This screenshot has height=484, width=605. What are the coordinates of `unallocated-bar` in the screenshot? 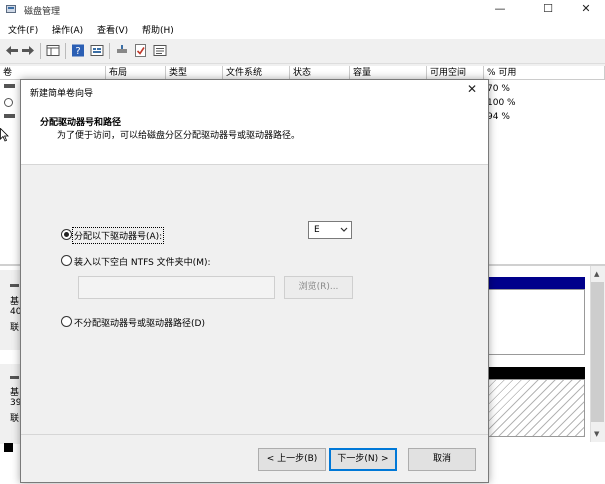 It's located at (536, 373).